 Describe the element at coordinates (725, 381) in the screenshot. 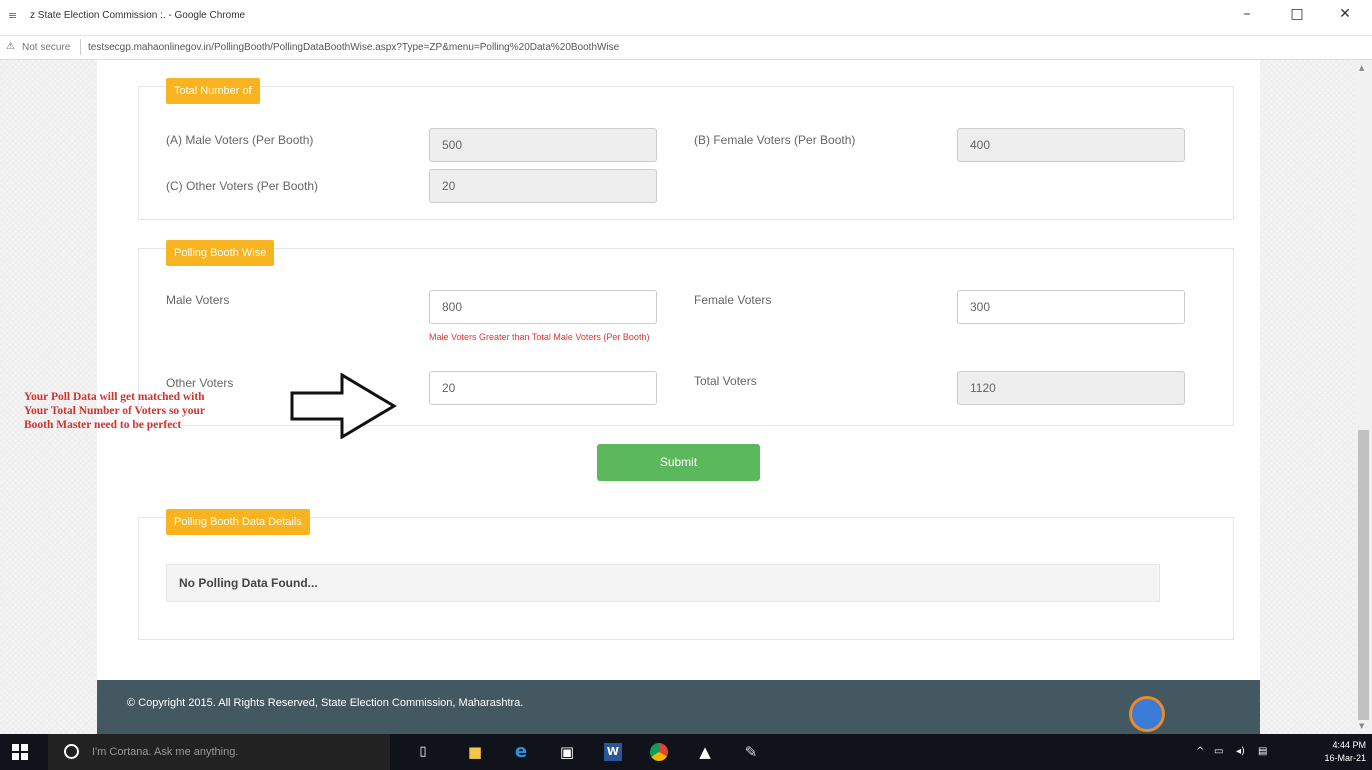

I see `total-voters-label: Total Voters` at that location.